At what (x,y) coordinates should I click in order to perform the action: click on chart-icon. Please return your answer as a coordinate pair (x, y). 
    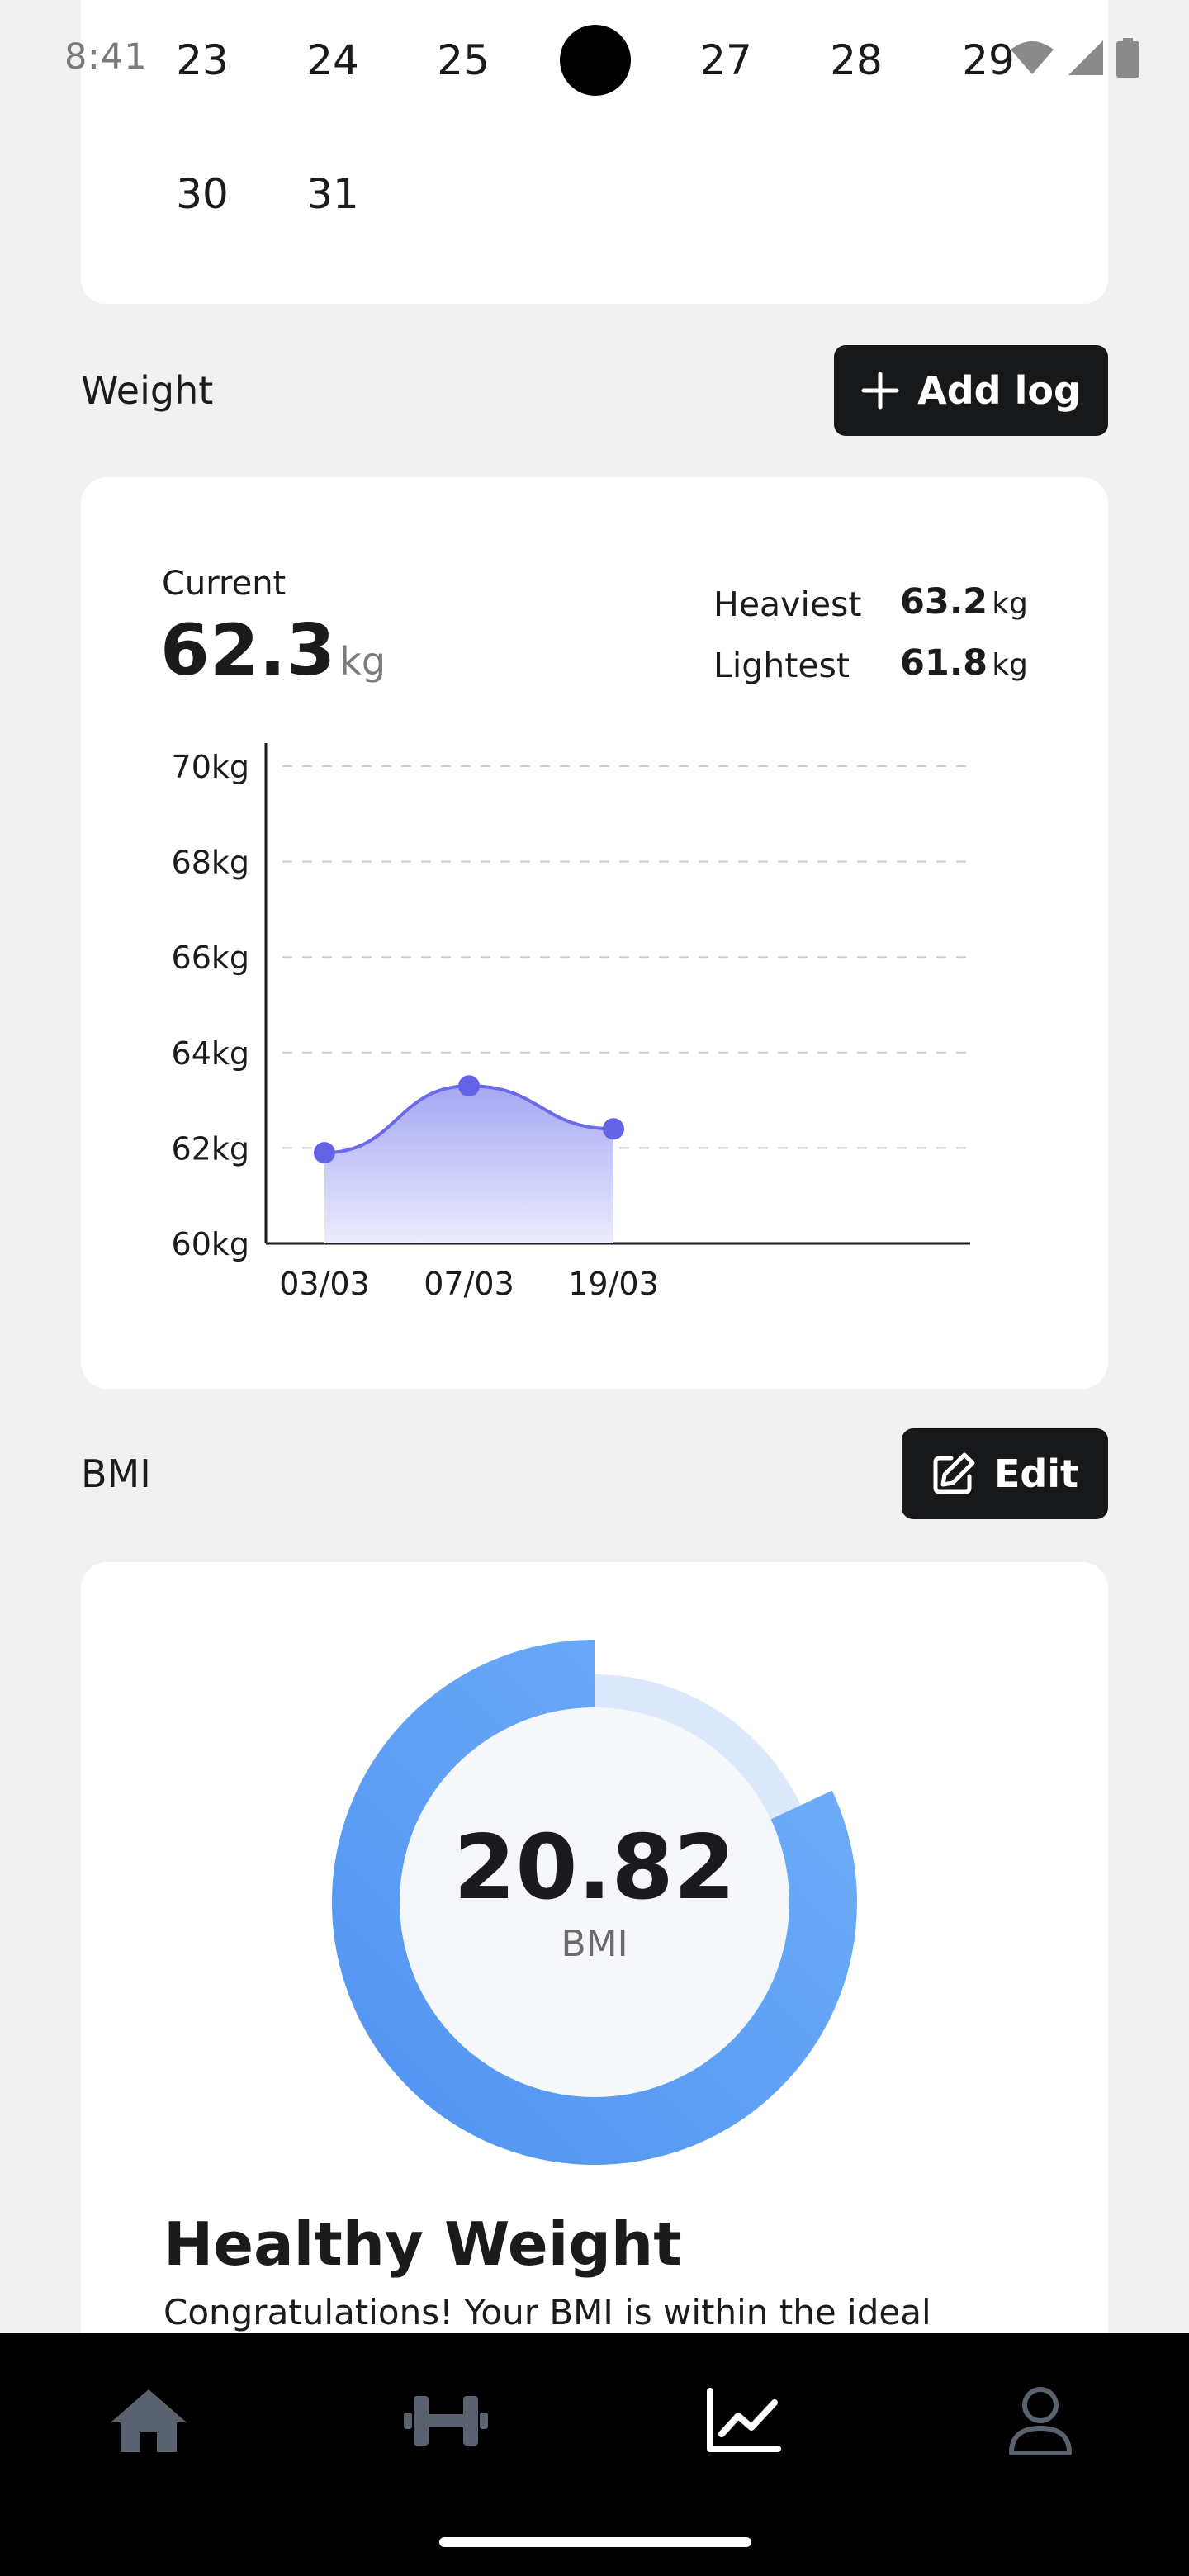
    Looking at the image, I should click on (744, 2420).